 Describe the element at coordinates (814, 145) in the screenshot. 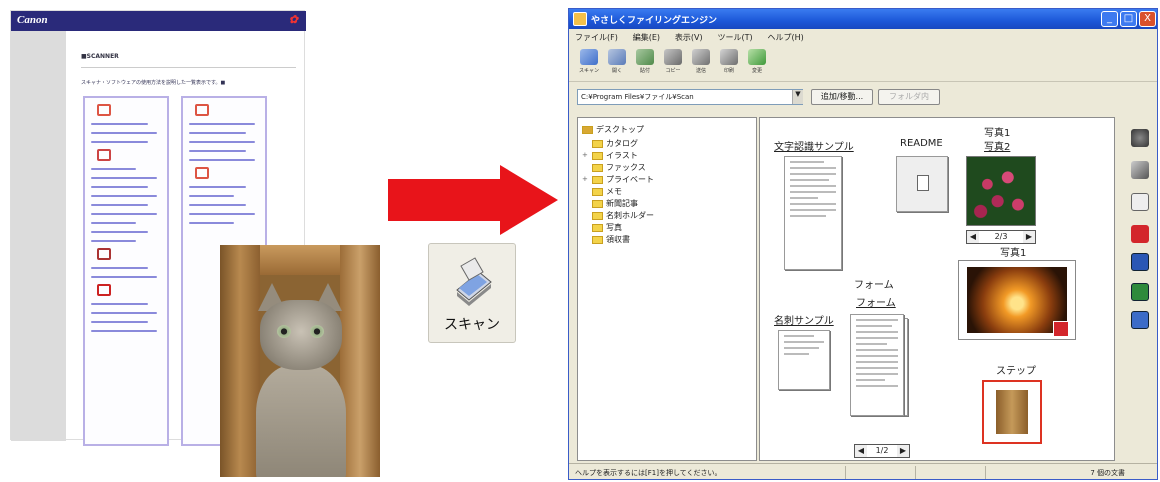

I see `doc-title-ocr-sample: 文字認識サンプル` at that location.